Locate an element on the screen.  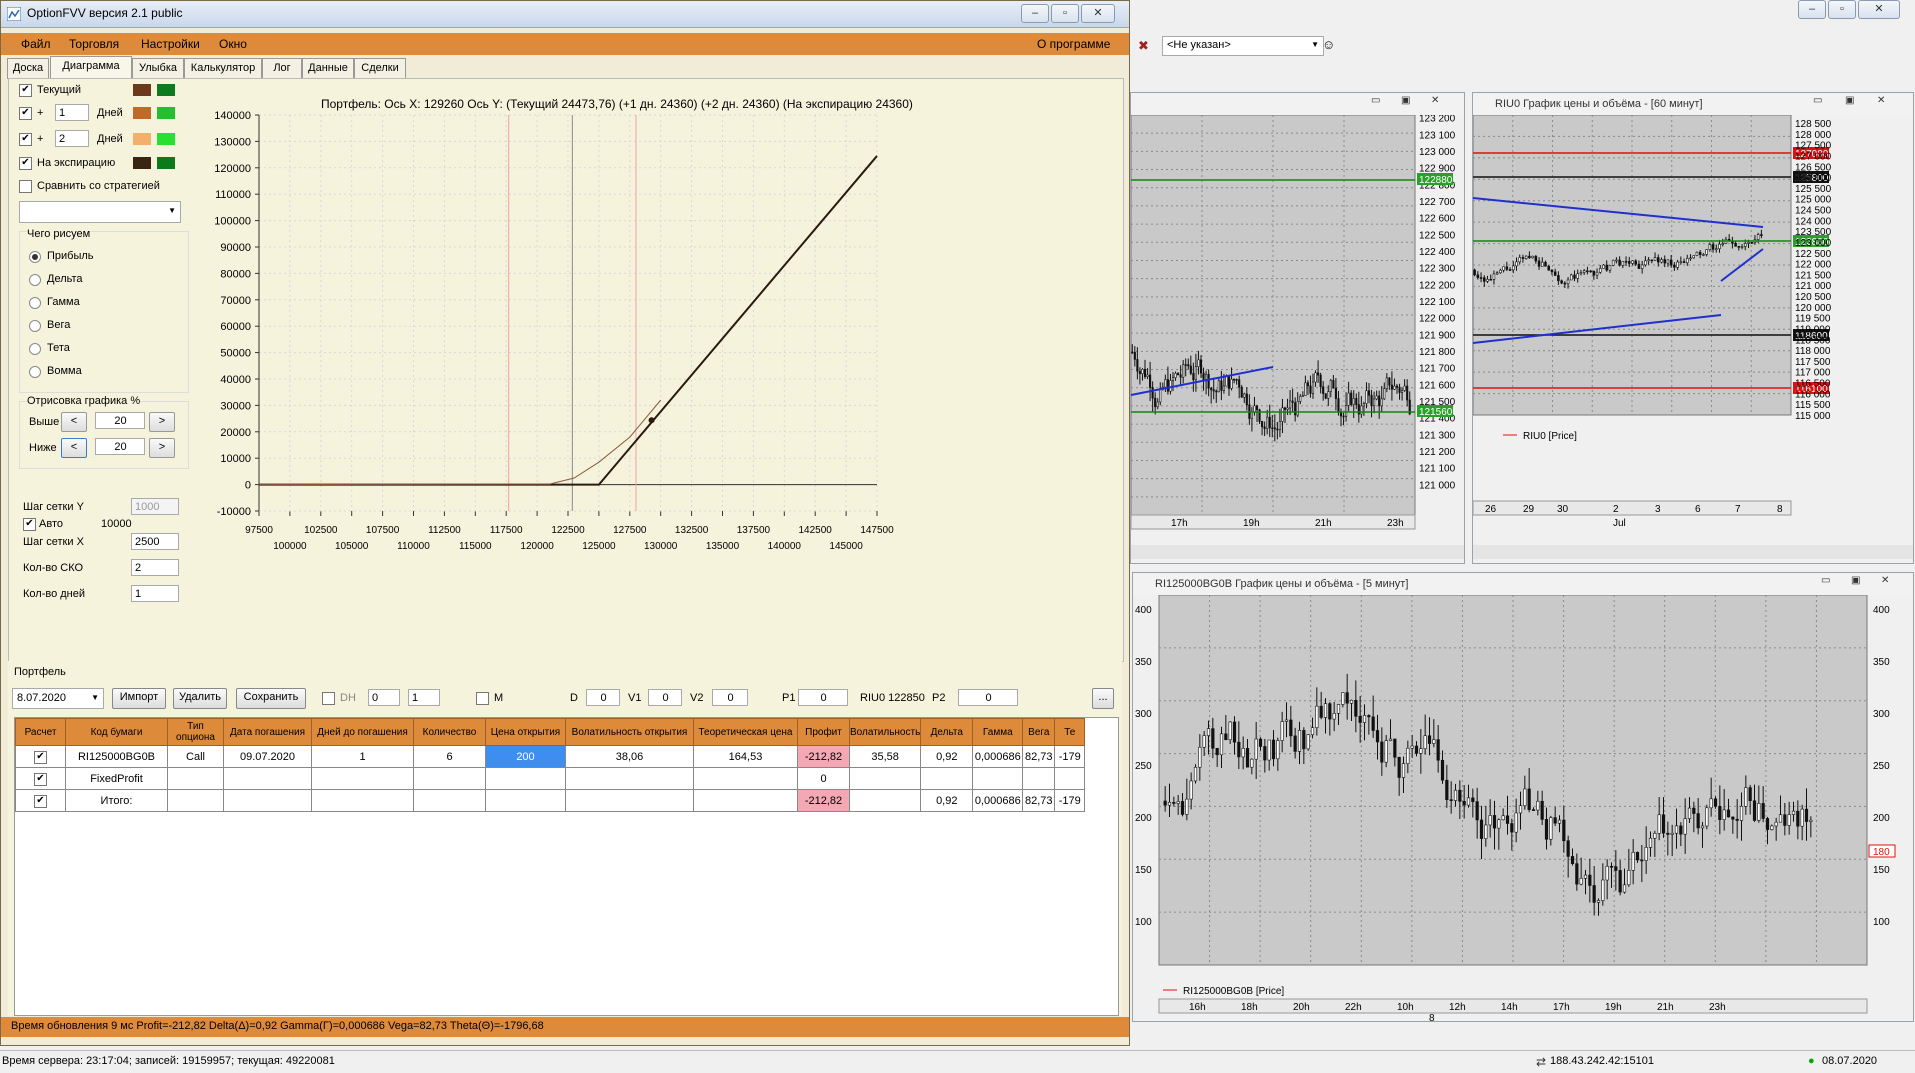
column-header: Волатильность is located at coordinates (885, 732).